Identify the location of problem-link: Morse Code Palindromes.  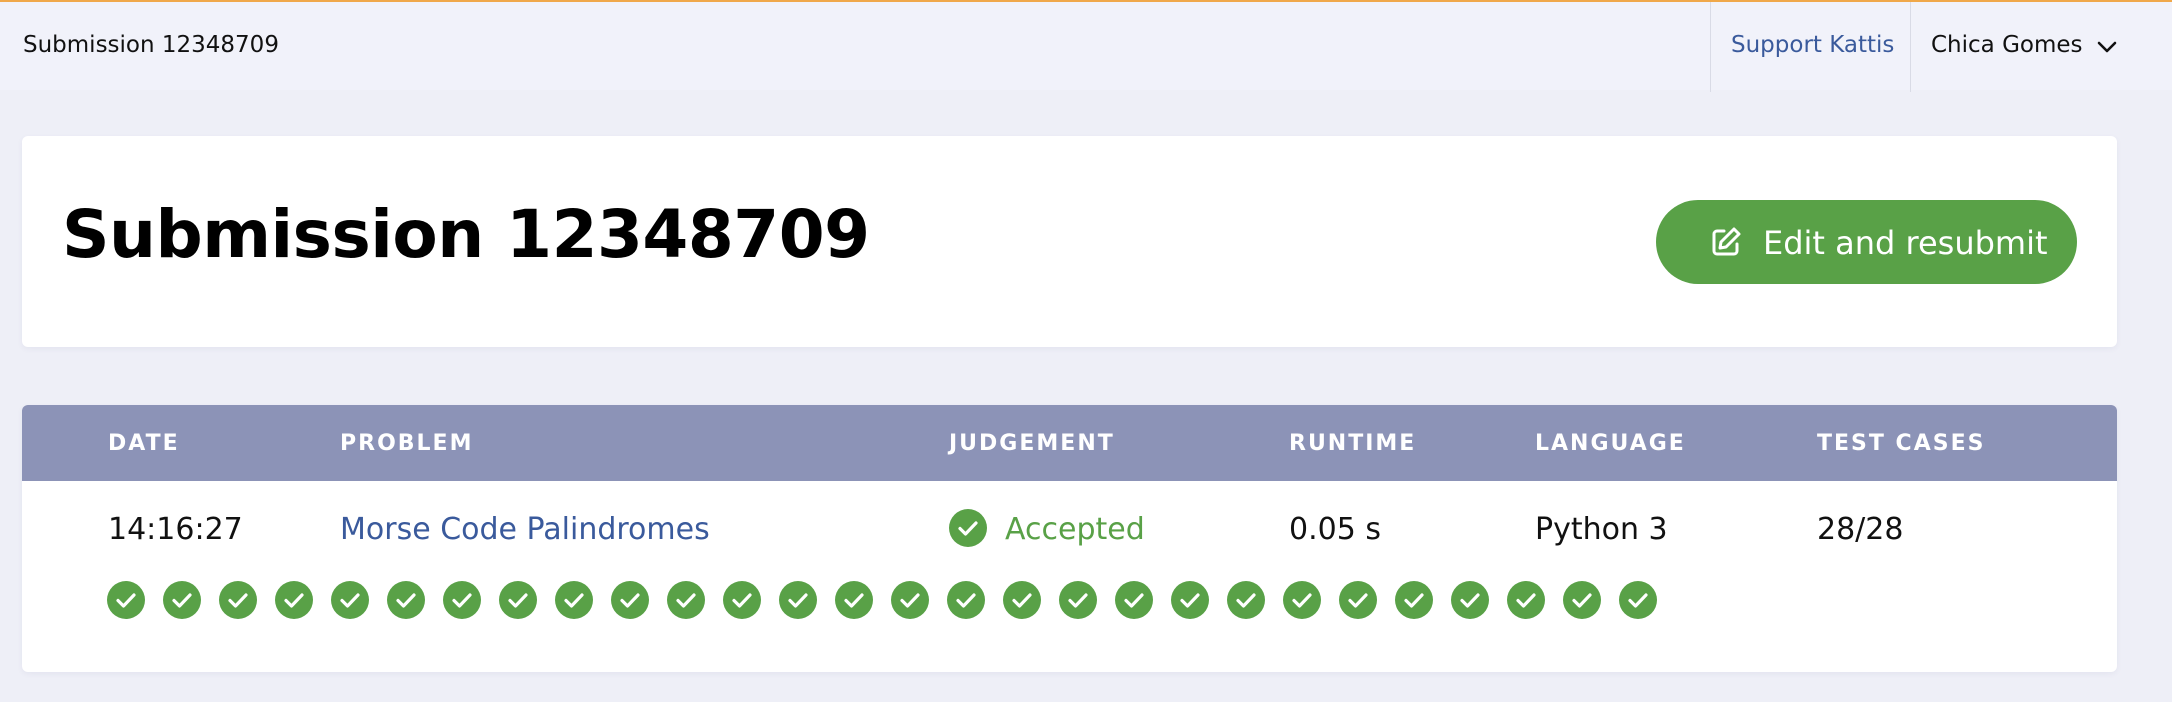
(525, 529).